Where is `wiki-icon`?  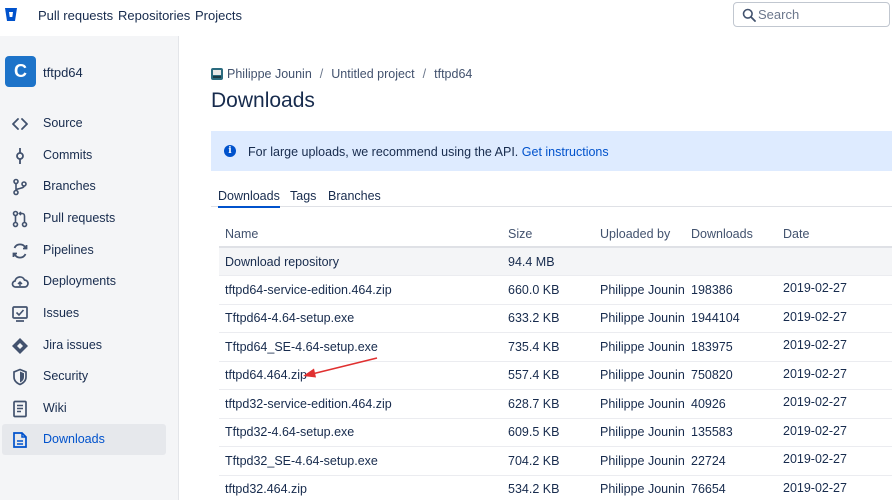 wiki-icon is located at coordinates (20, 409).